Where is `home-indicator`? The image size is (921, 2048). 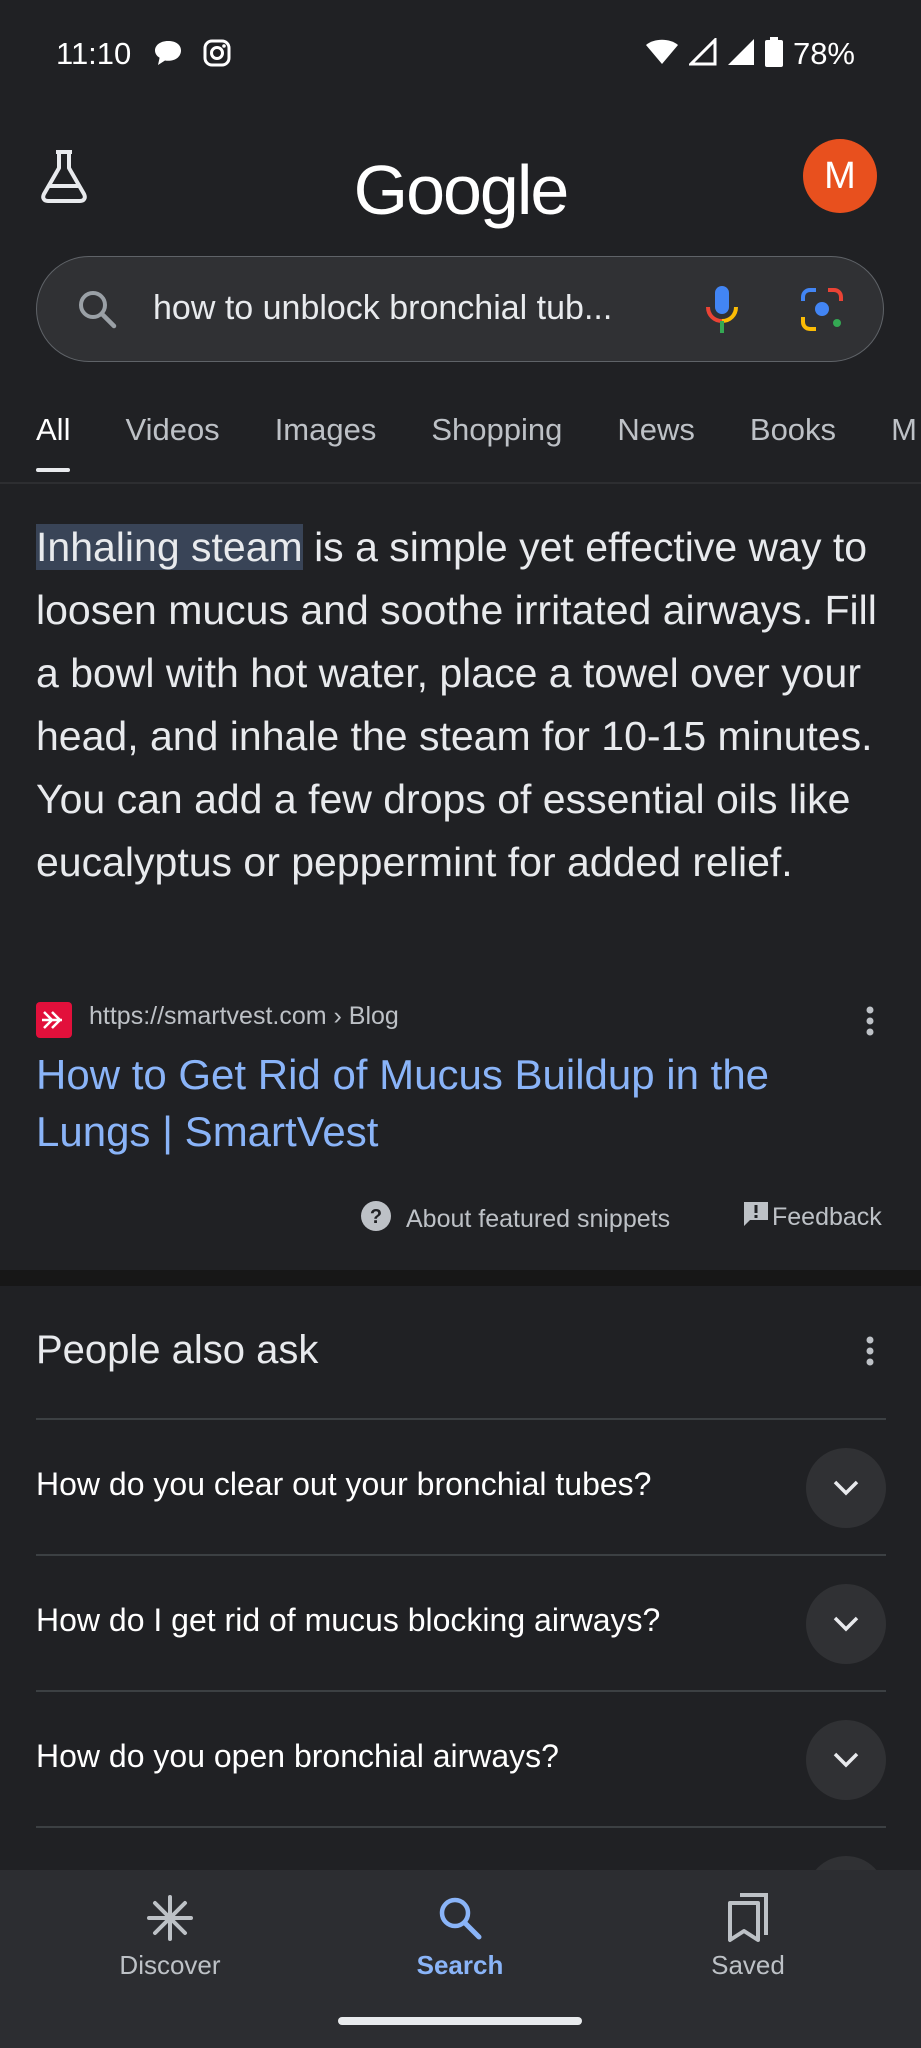 home-indicator is located at coordinates (460, 2021).